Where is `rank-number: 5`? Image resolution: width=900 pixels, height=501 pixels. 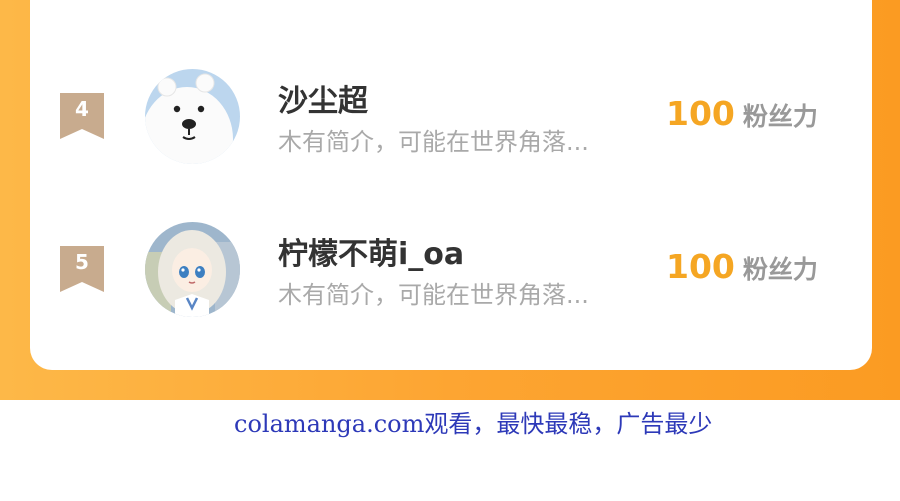 rank-number: 5 is located at coordinates (82, 262).